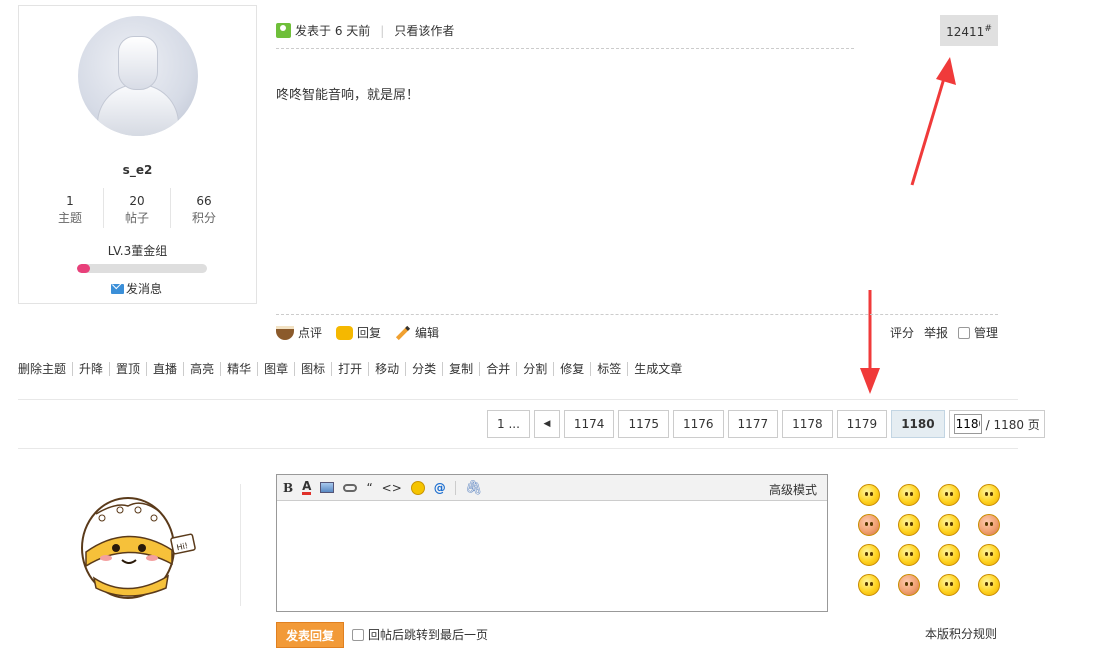  I want to click on edit-label: 编辑, so click(427, 333).